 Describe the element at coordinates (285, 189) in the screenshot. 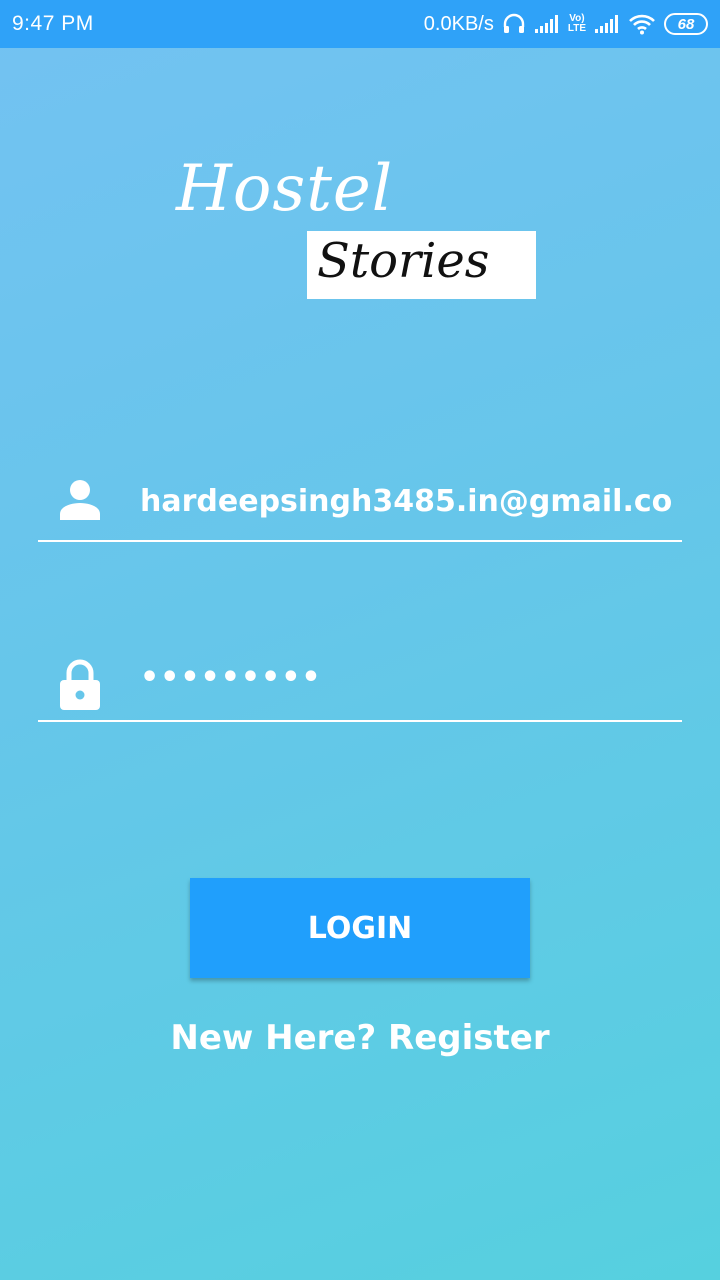

I see `logo-hostel-text: Hostel` at that location.